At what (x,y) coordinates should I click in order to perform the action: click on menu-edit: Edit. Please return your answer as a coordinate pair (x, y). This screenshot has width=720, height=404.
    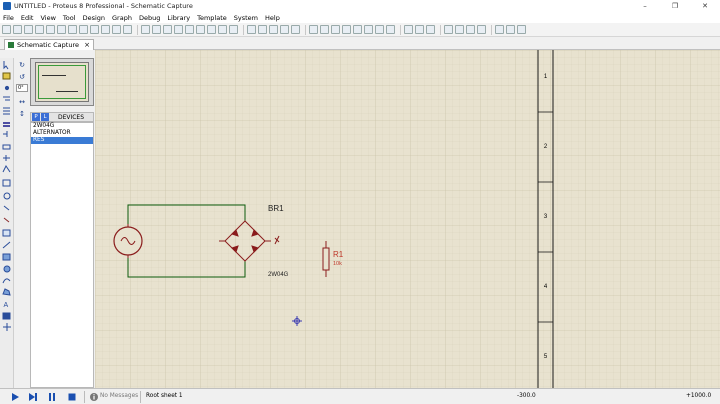
    Looking at the image, I should click on (27, 18).